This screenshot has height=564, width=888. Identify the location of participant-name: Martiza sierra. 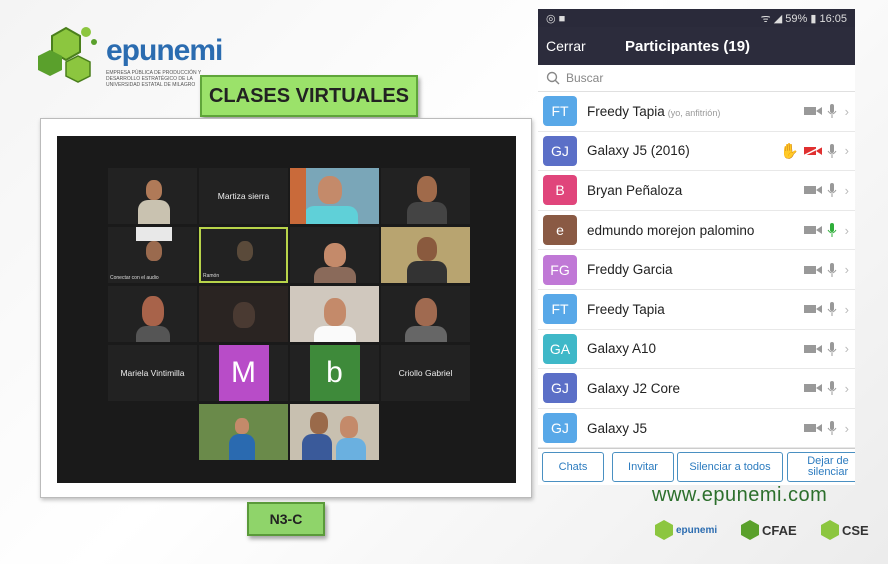
(243, 196).